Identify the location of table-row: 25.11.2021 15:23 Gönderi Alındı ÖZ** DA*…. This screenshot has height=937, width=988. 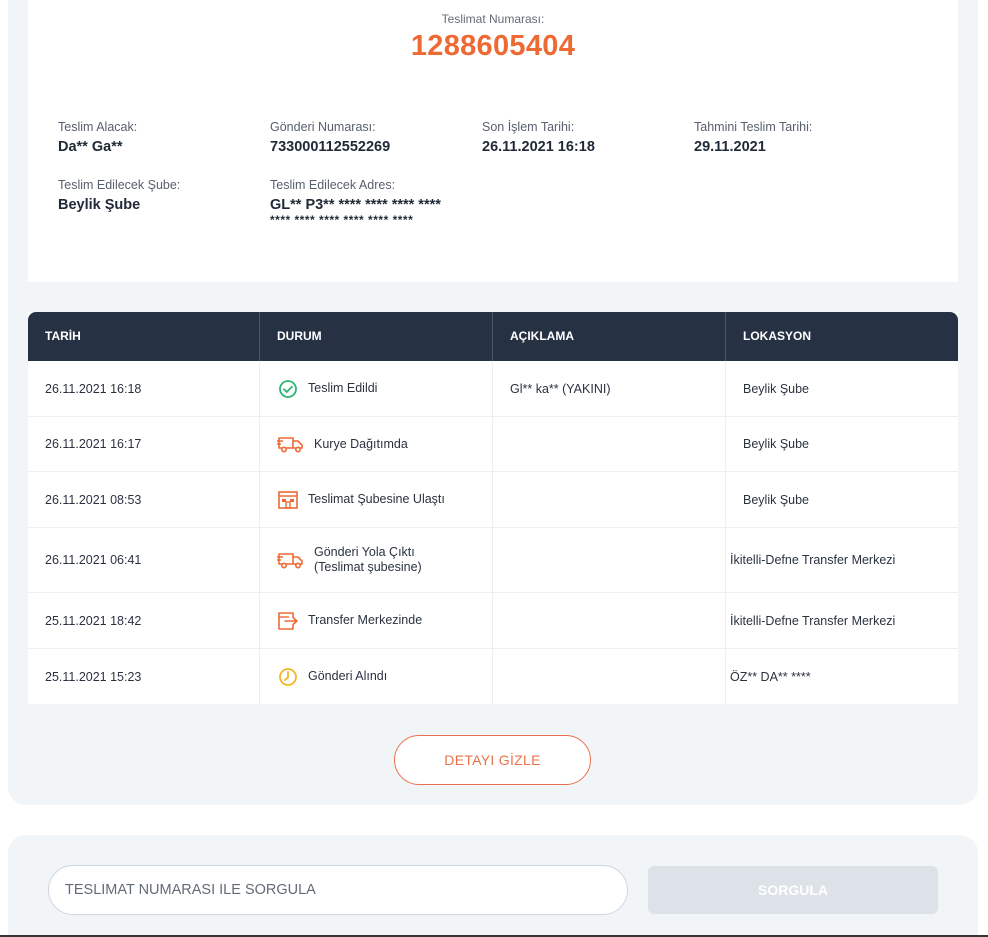
(493, 676).